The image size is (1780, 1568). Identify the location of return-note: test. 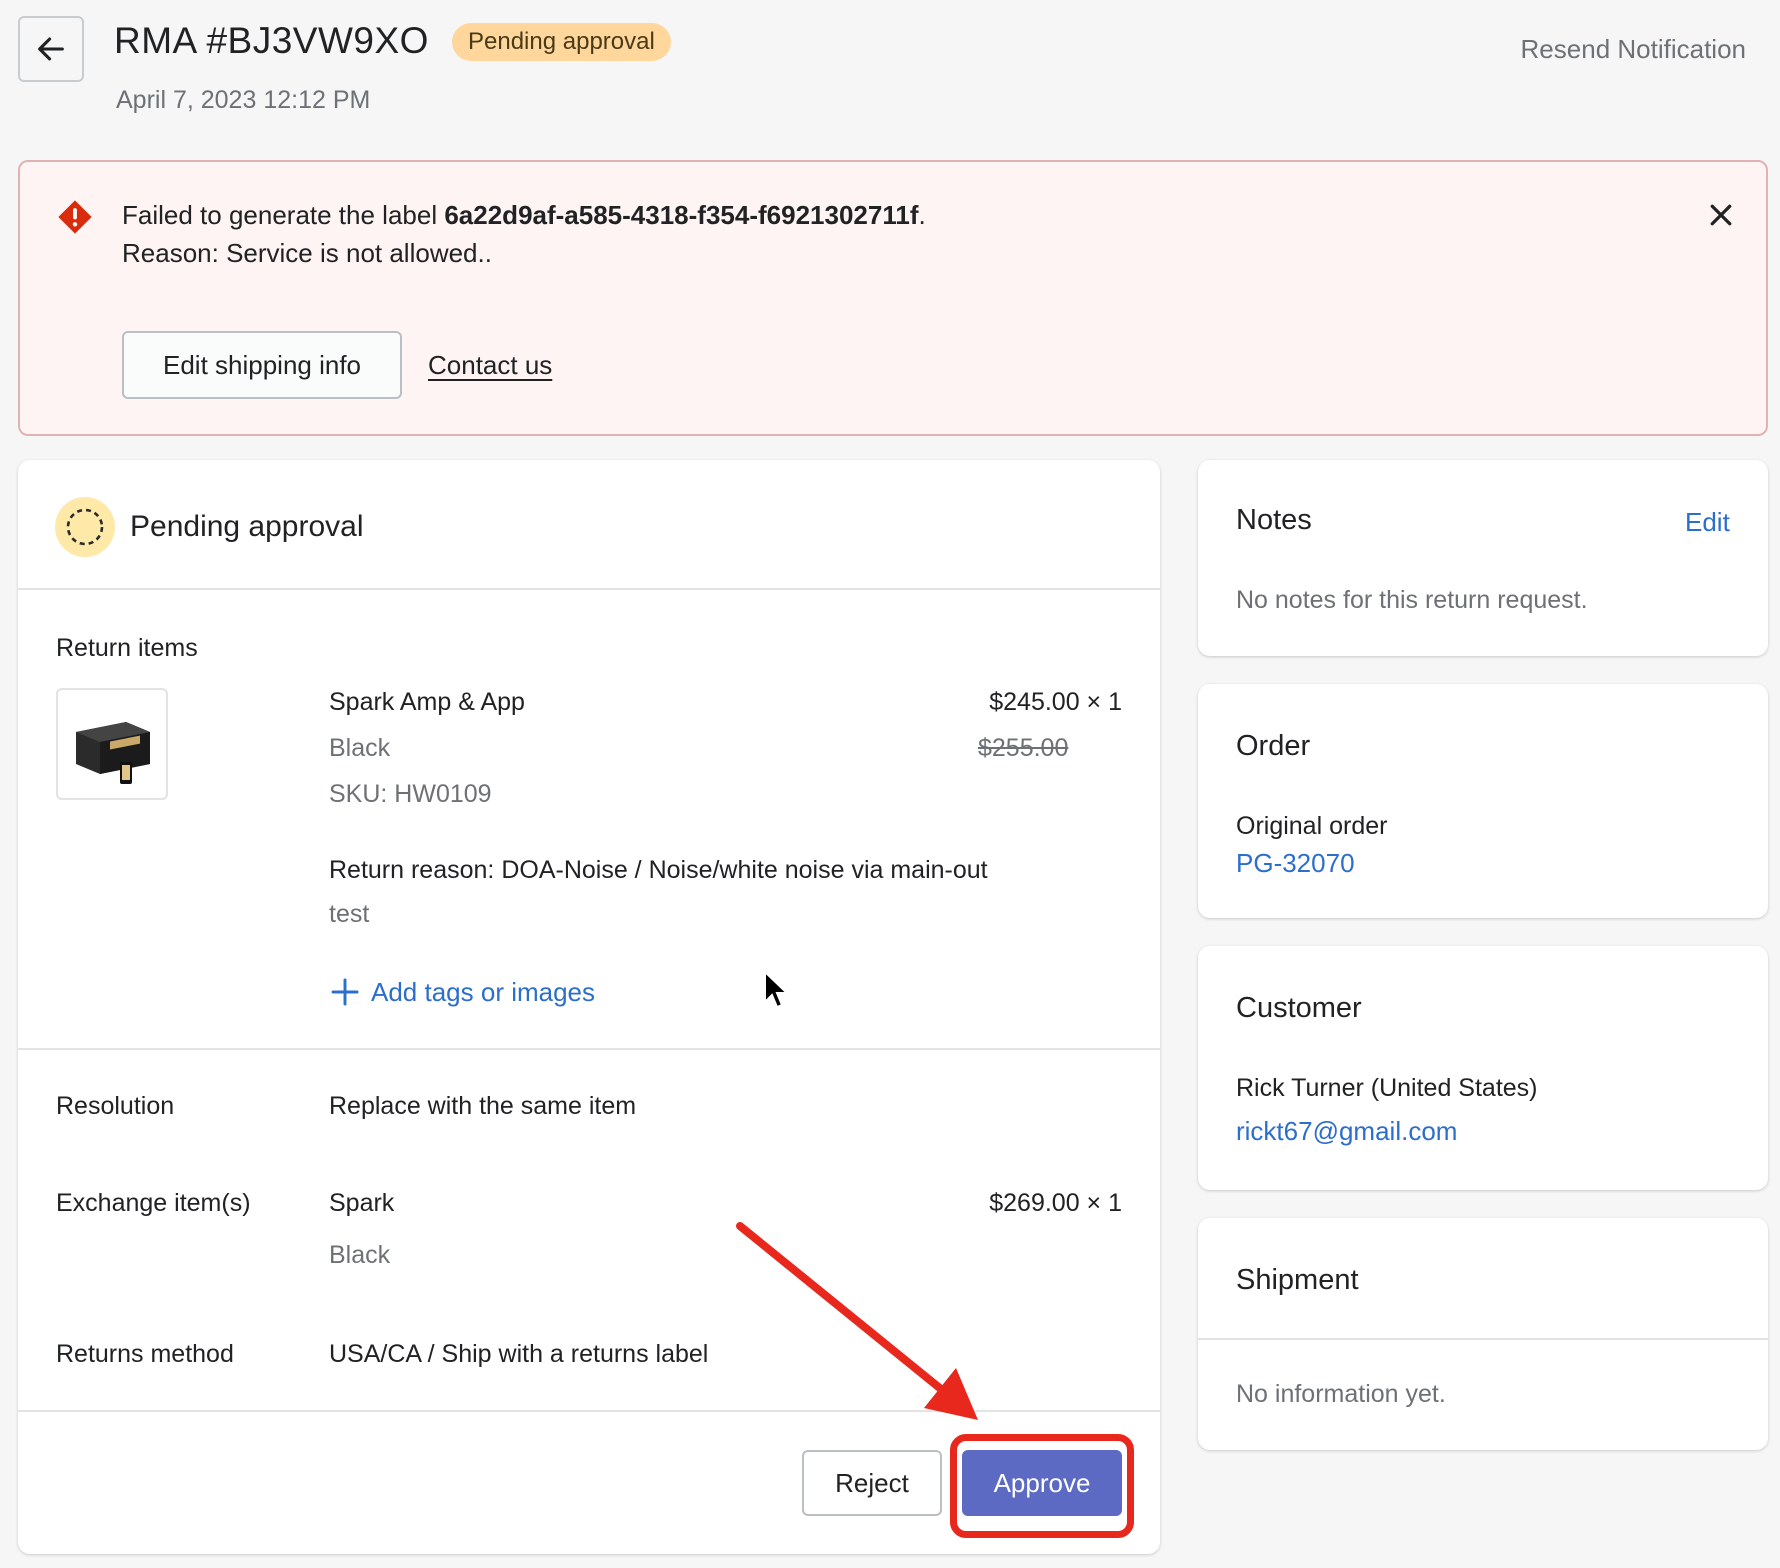
(349, 914).